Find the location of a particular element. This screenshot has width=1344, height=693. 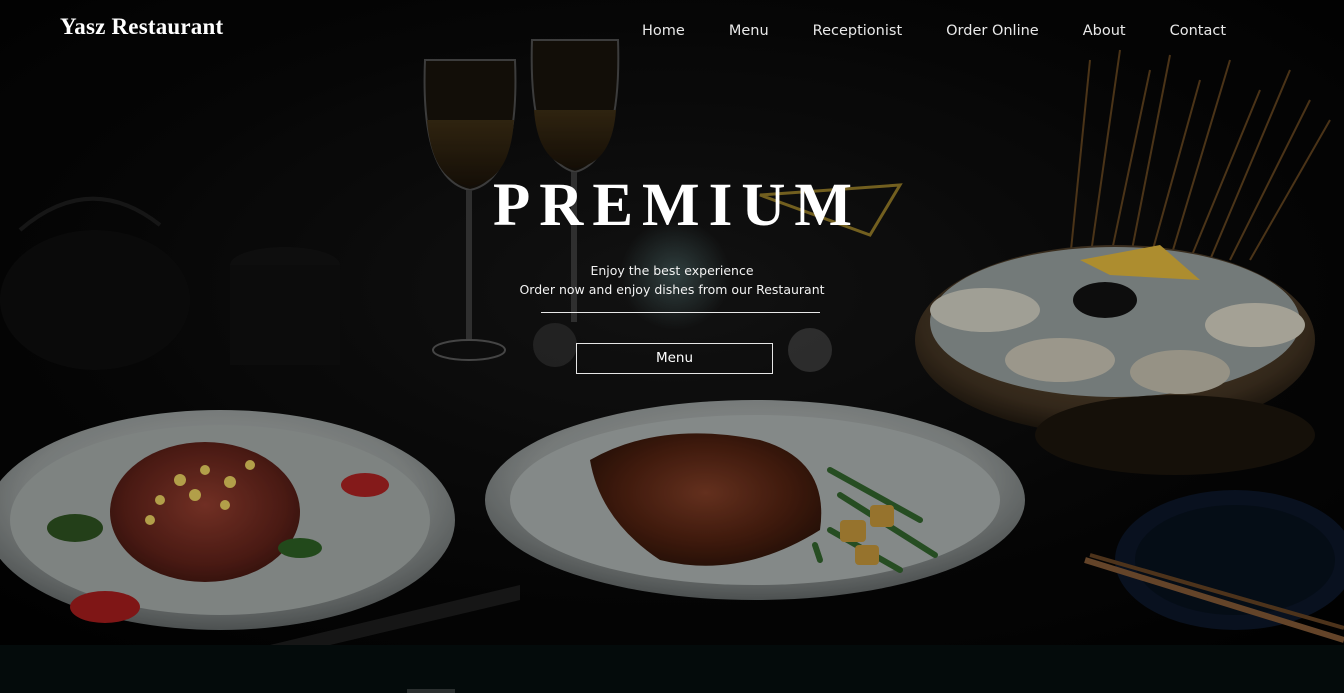

hero-divider is located at coordinates (680, 312).